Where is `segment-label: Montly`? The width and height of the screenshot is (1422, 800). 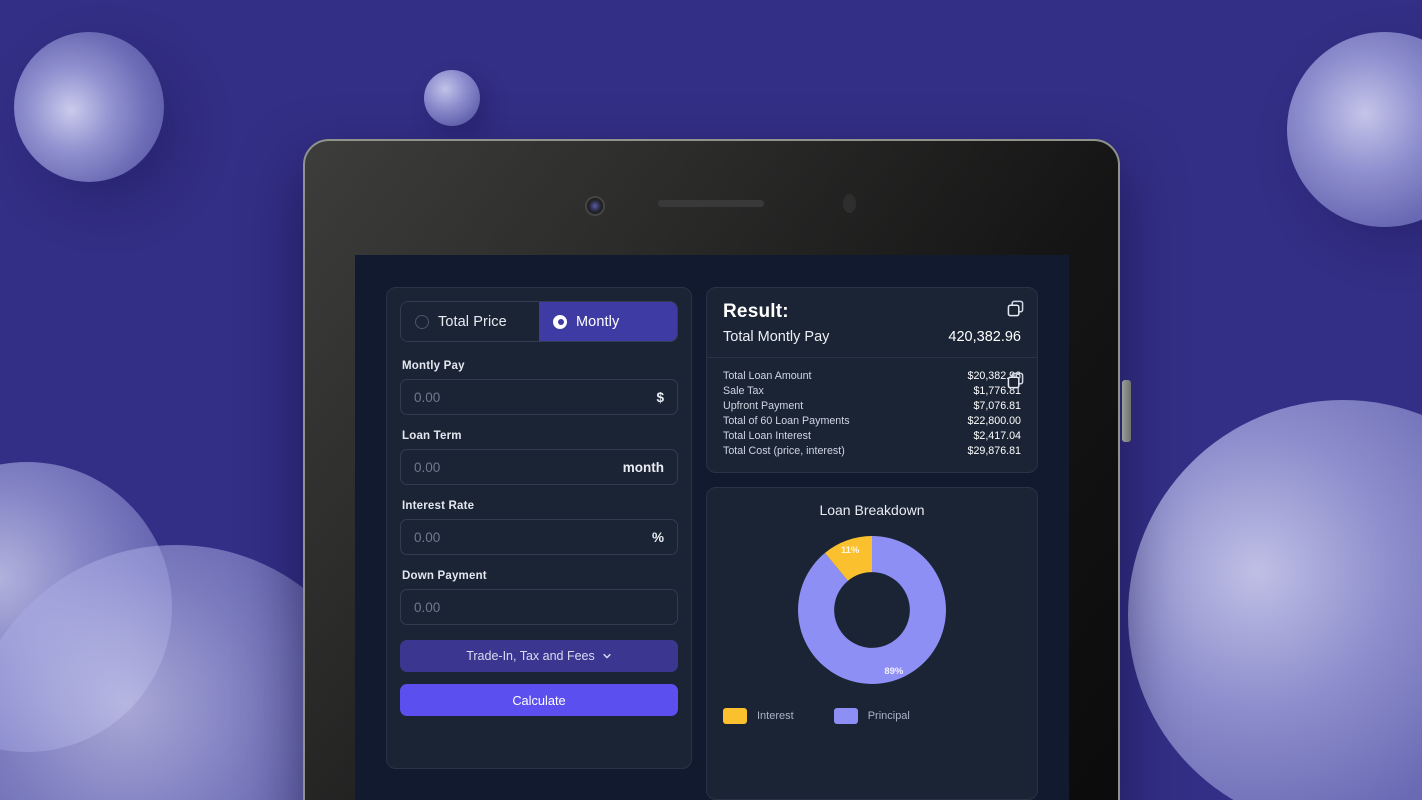
segment-label: Montly is located at coordinates (598, 321).